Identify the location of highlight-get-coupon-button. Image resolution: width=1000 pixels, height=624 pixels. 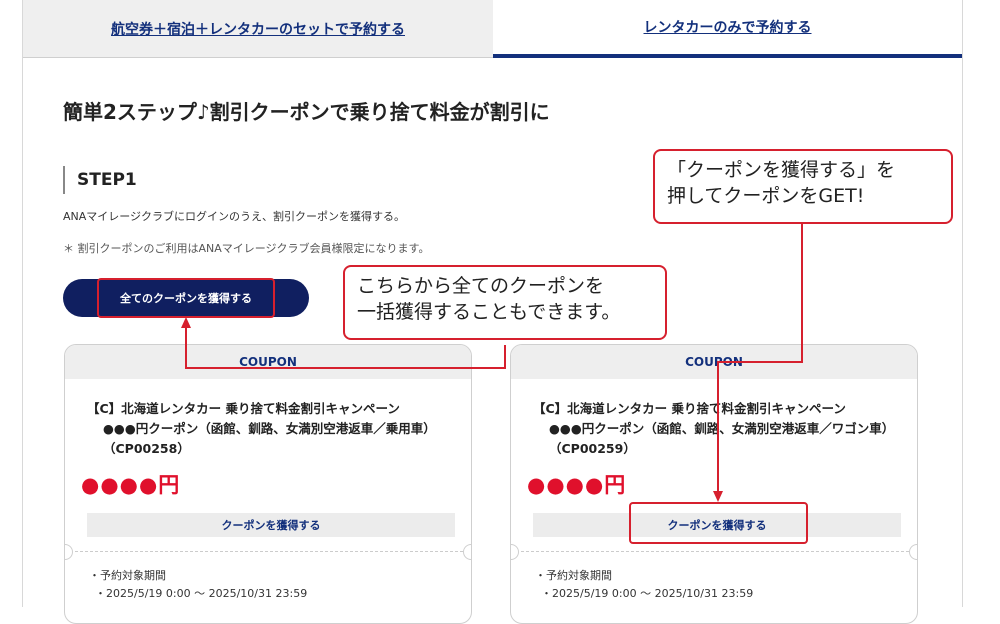
(718, 523).